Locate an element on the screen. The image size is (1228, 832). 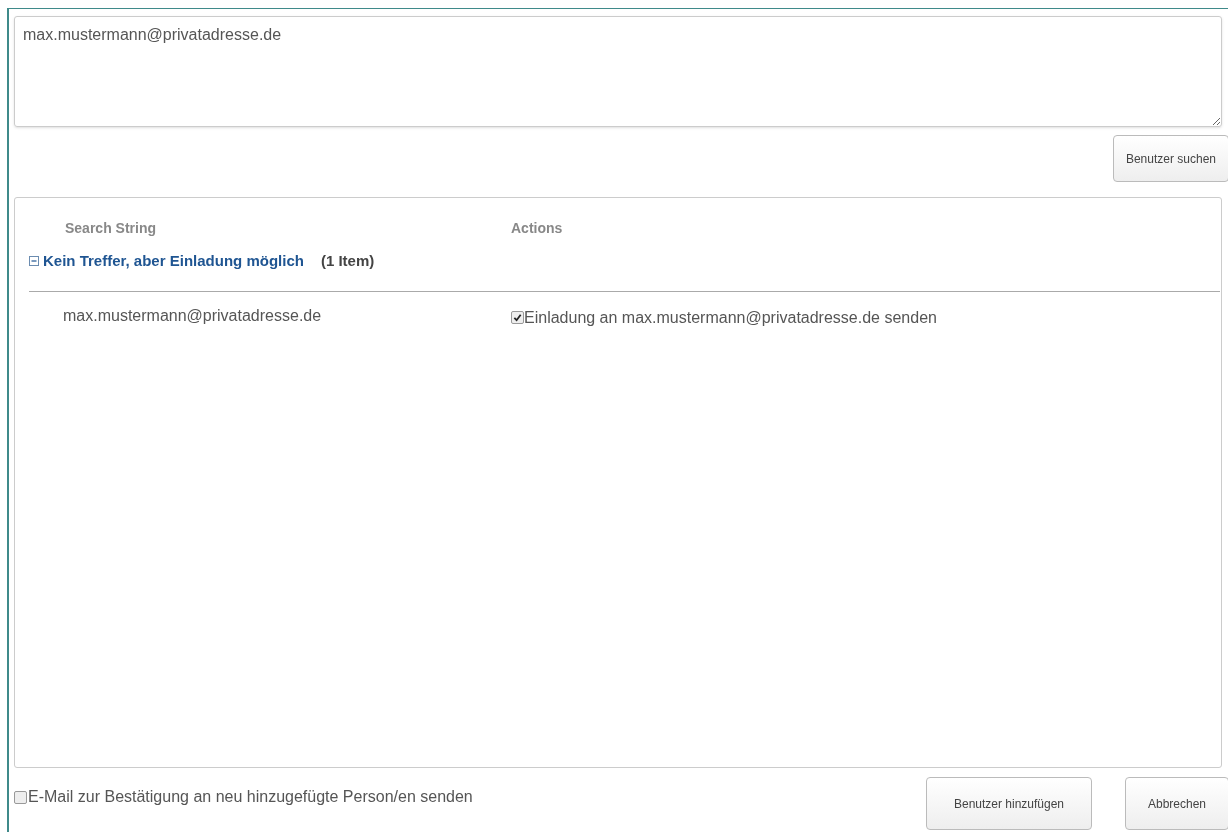
search-button: Benutzer suchen is located at coordinates (1170, 158).